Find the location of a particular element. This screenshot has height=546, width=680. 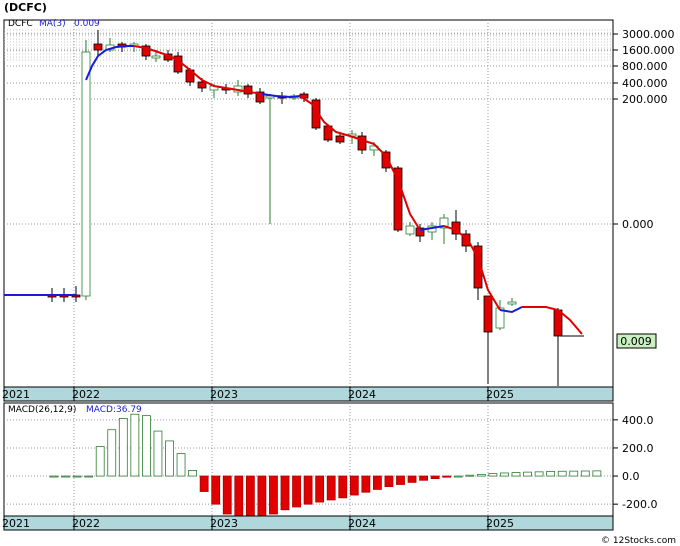

price-y-tick-label: 1600.000 is located at coordinates (648, 50).